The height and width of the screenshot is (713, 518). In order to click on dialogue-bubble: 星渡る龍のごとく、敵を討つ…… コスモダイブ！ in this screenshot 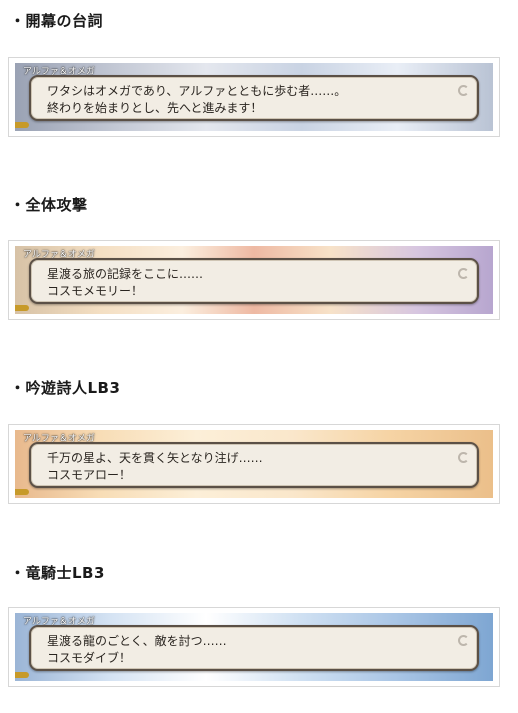, I will do `click(254, 648)`.